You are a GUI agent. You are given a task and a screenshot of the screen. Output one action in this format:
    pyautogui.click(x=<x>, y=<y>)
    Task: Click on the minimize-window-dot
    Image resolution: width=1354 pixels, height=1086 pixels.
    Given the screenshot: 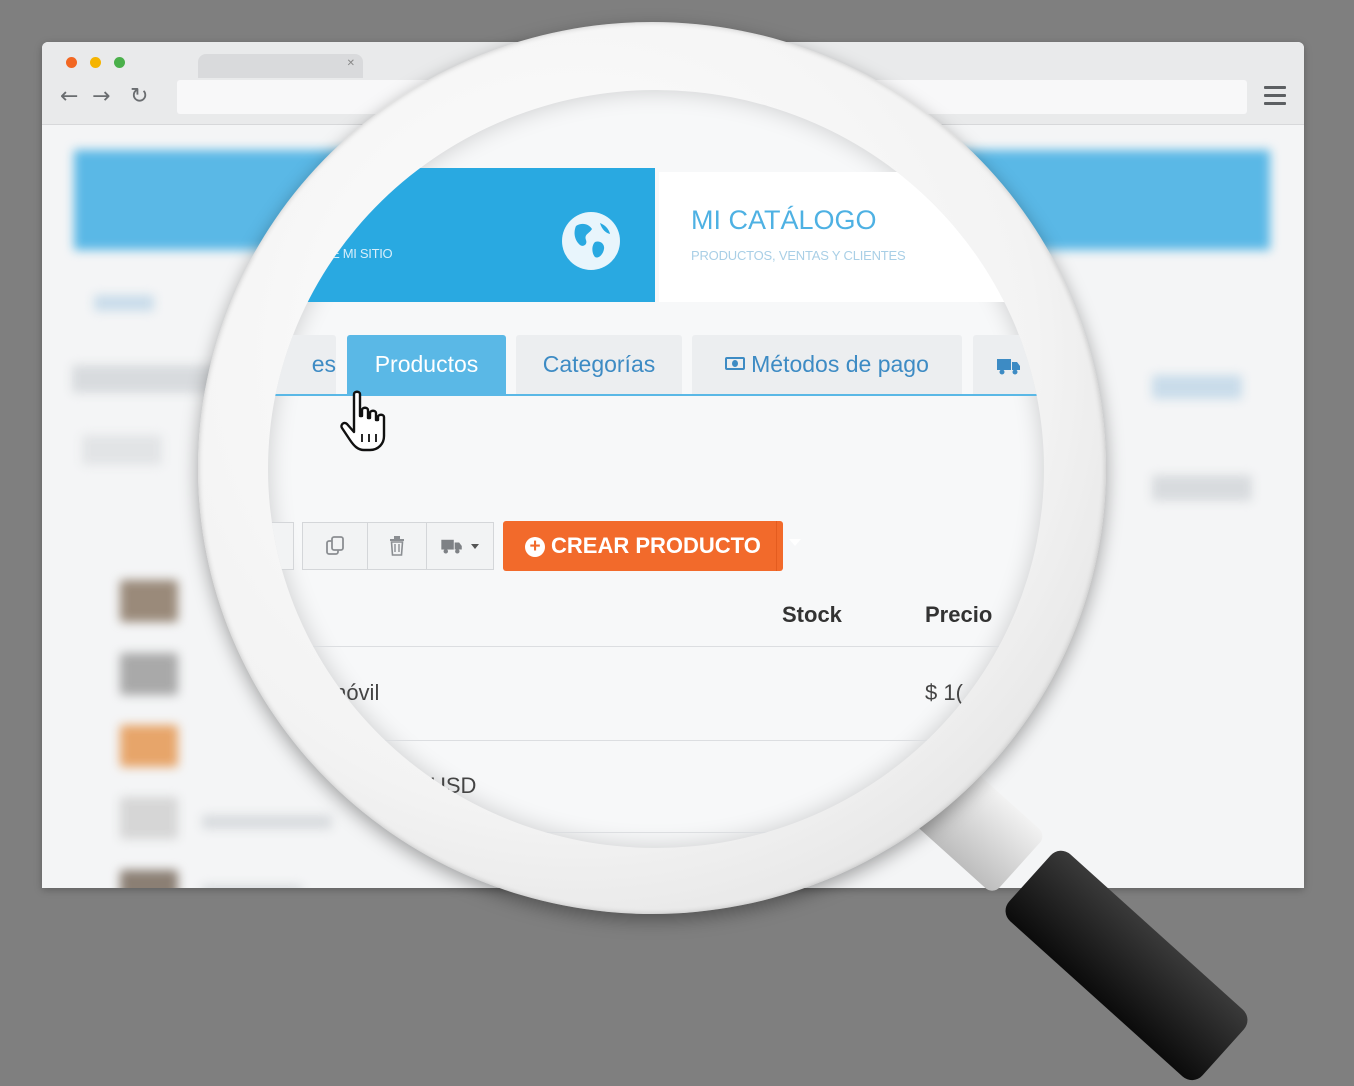 What is the action you would take?
    pyautogui.click(x=95, y=62)
    